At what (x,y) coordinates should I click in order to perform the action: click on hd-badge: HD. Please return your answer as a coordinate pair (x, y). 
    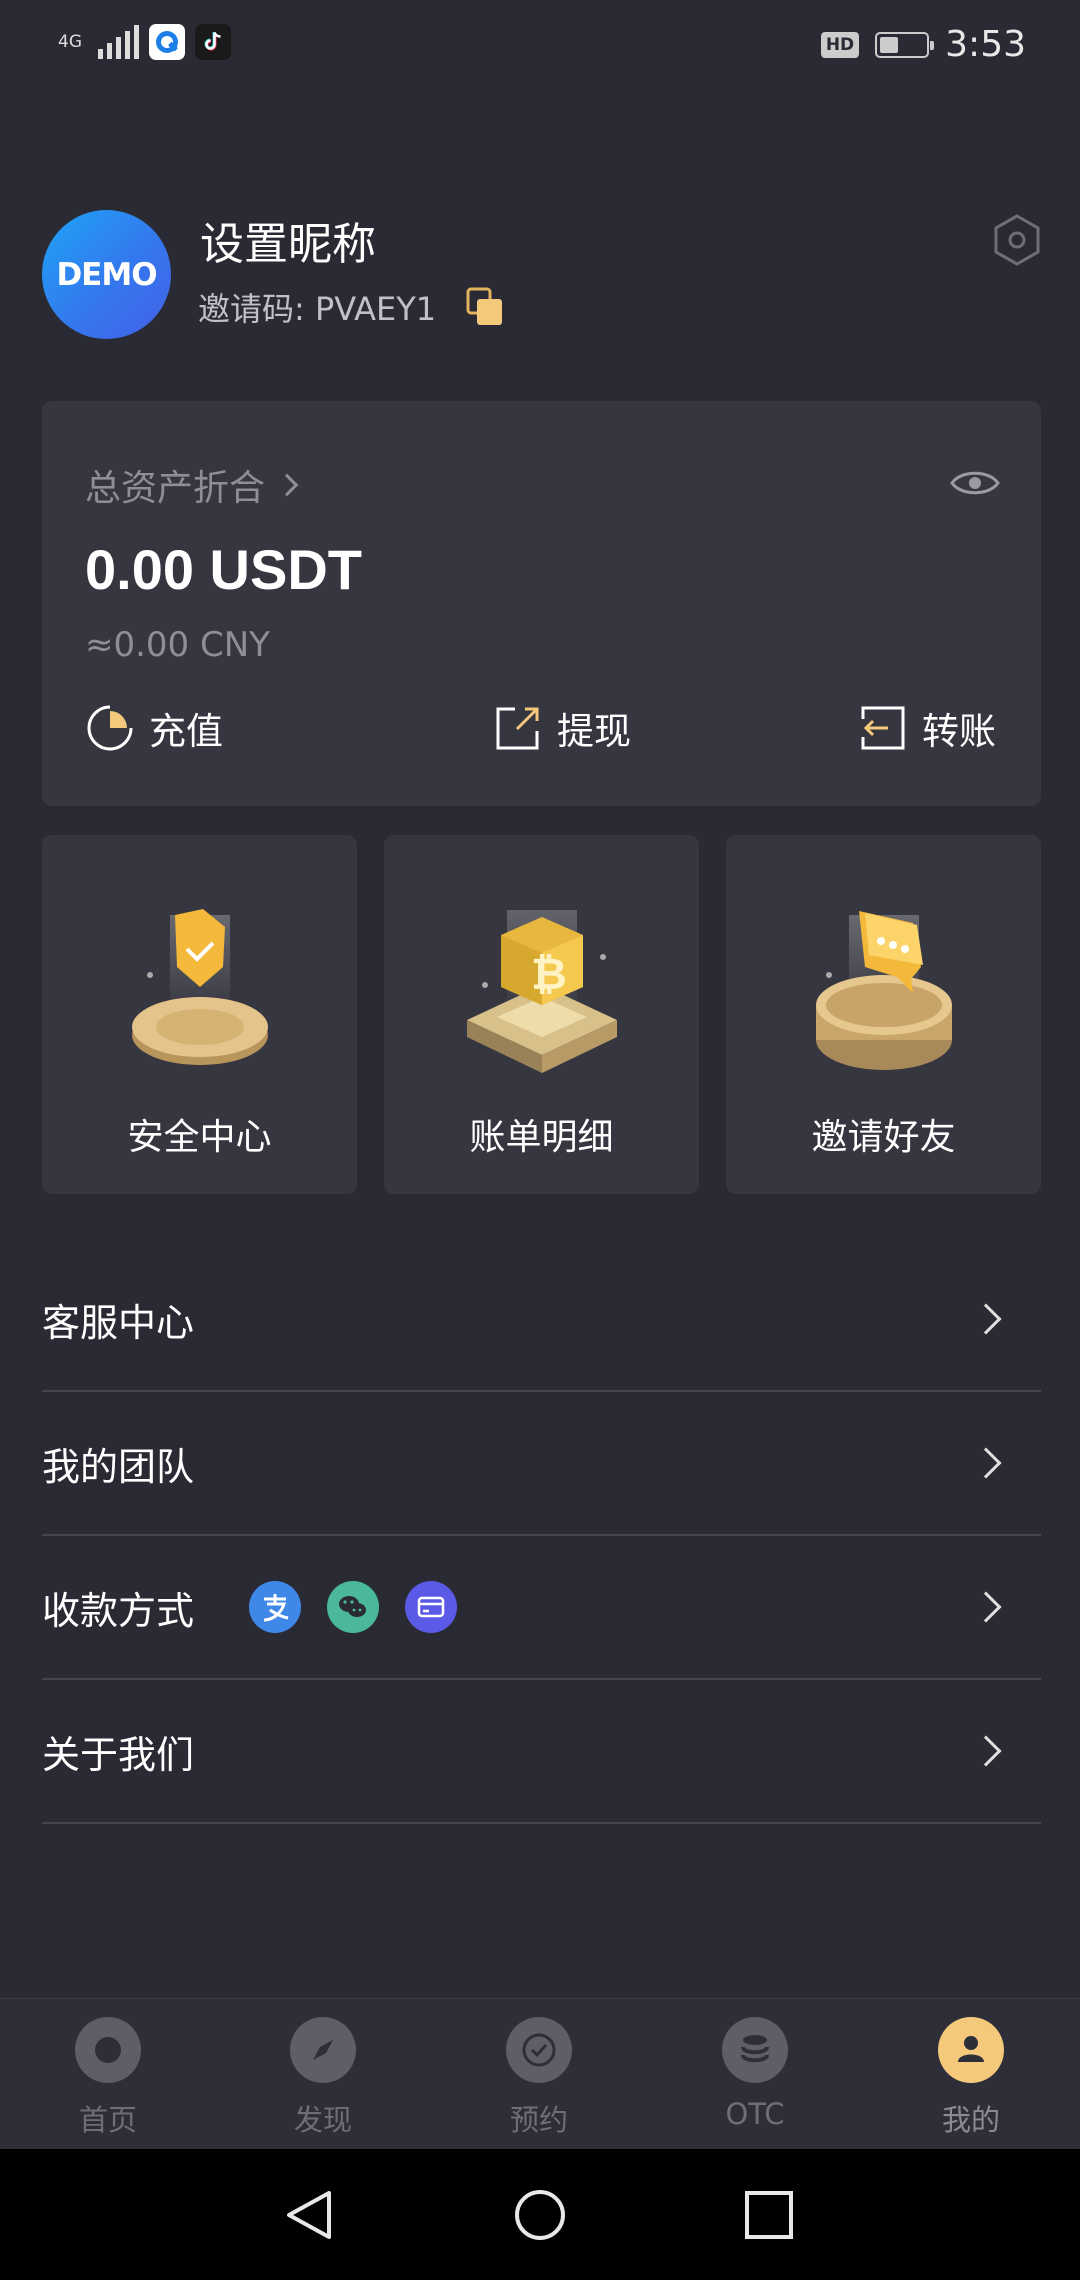
    Looking at the image, I should click on (840, 44).